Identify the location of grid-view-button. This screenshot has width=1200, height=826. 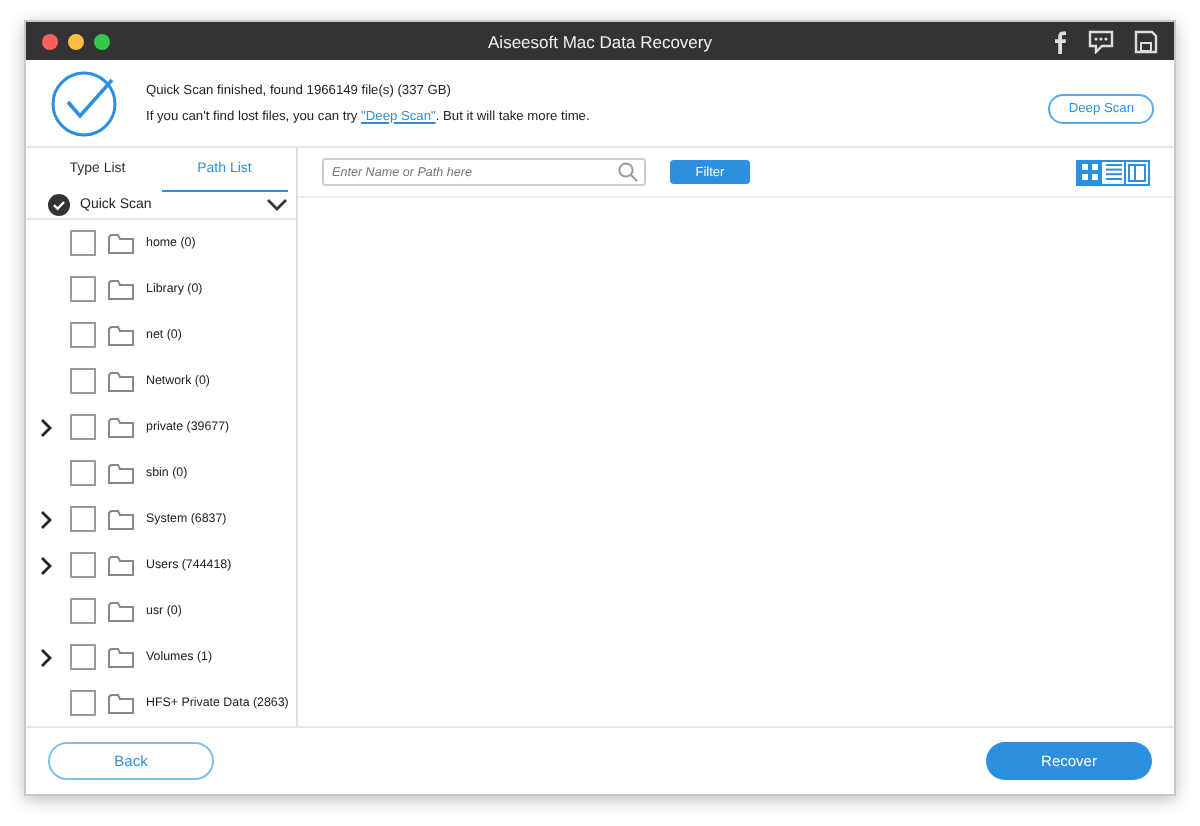
(1089, 172).